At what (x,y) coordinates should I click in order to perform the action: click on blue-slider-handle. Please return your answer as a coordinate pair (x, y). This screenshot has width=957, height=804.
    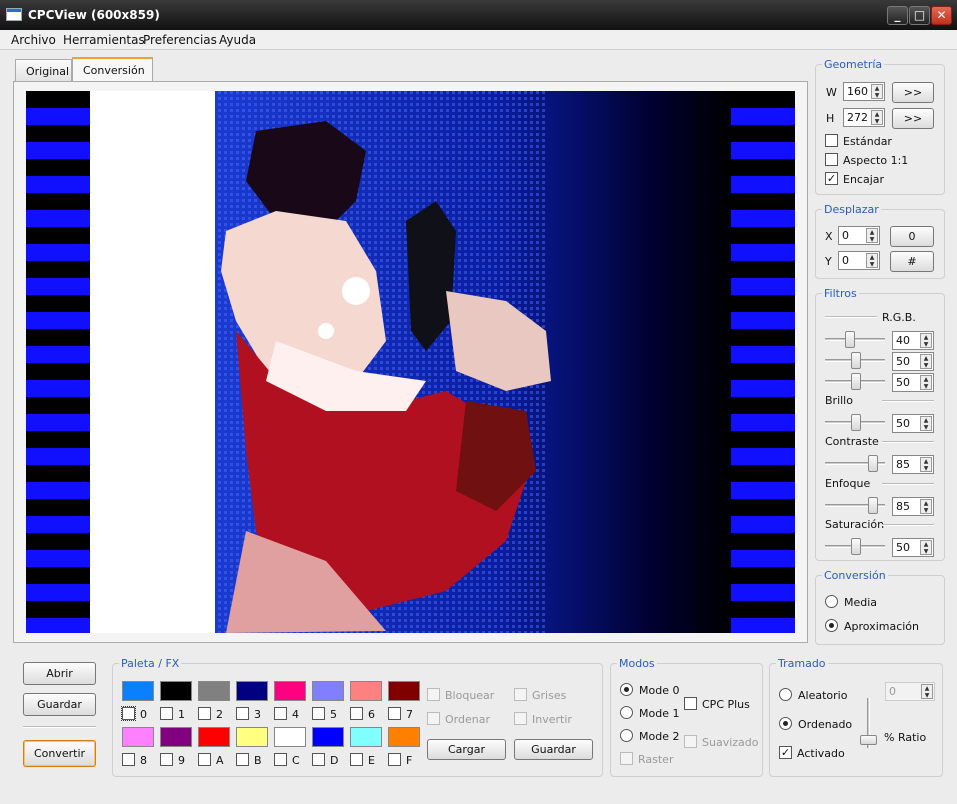
    Looking at the image, I should click on (856, 381).